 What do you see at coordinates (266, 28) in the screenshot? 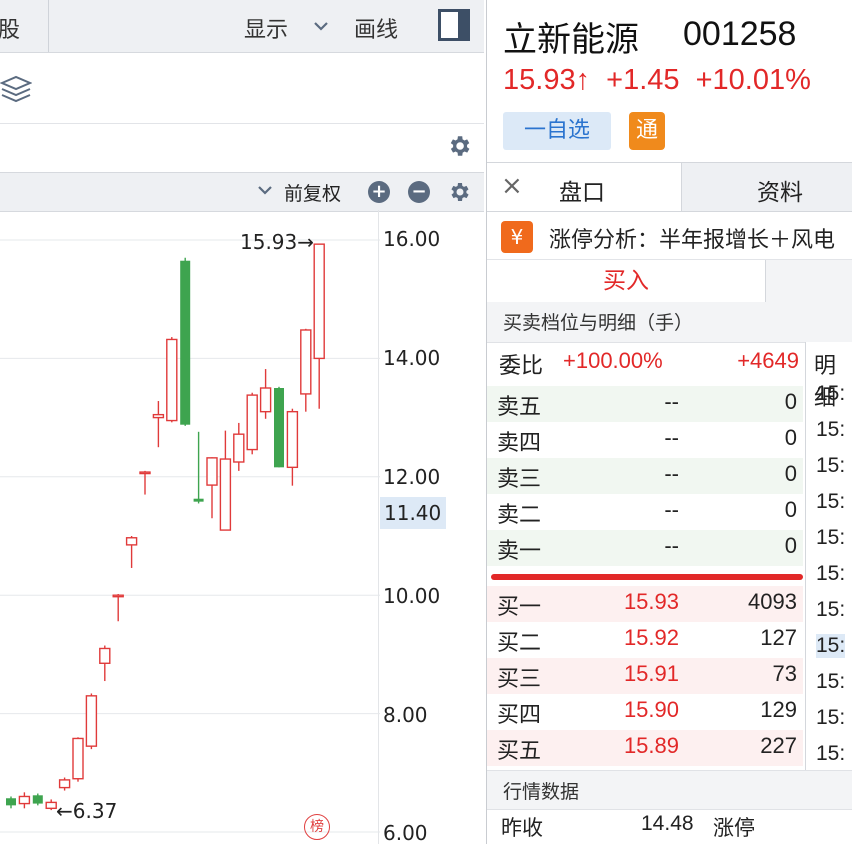
I see `display-menu-button: 显示` at bounding box center [266, 28].